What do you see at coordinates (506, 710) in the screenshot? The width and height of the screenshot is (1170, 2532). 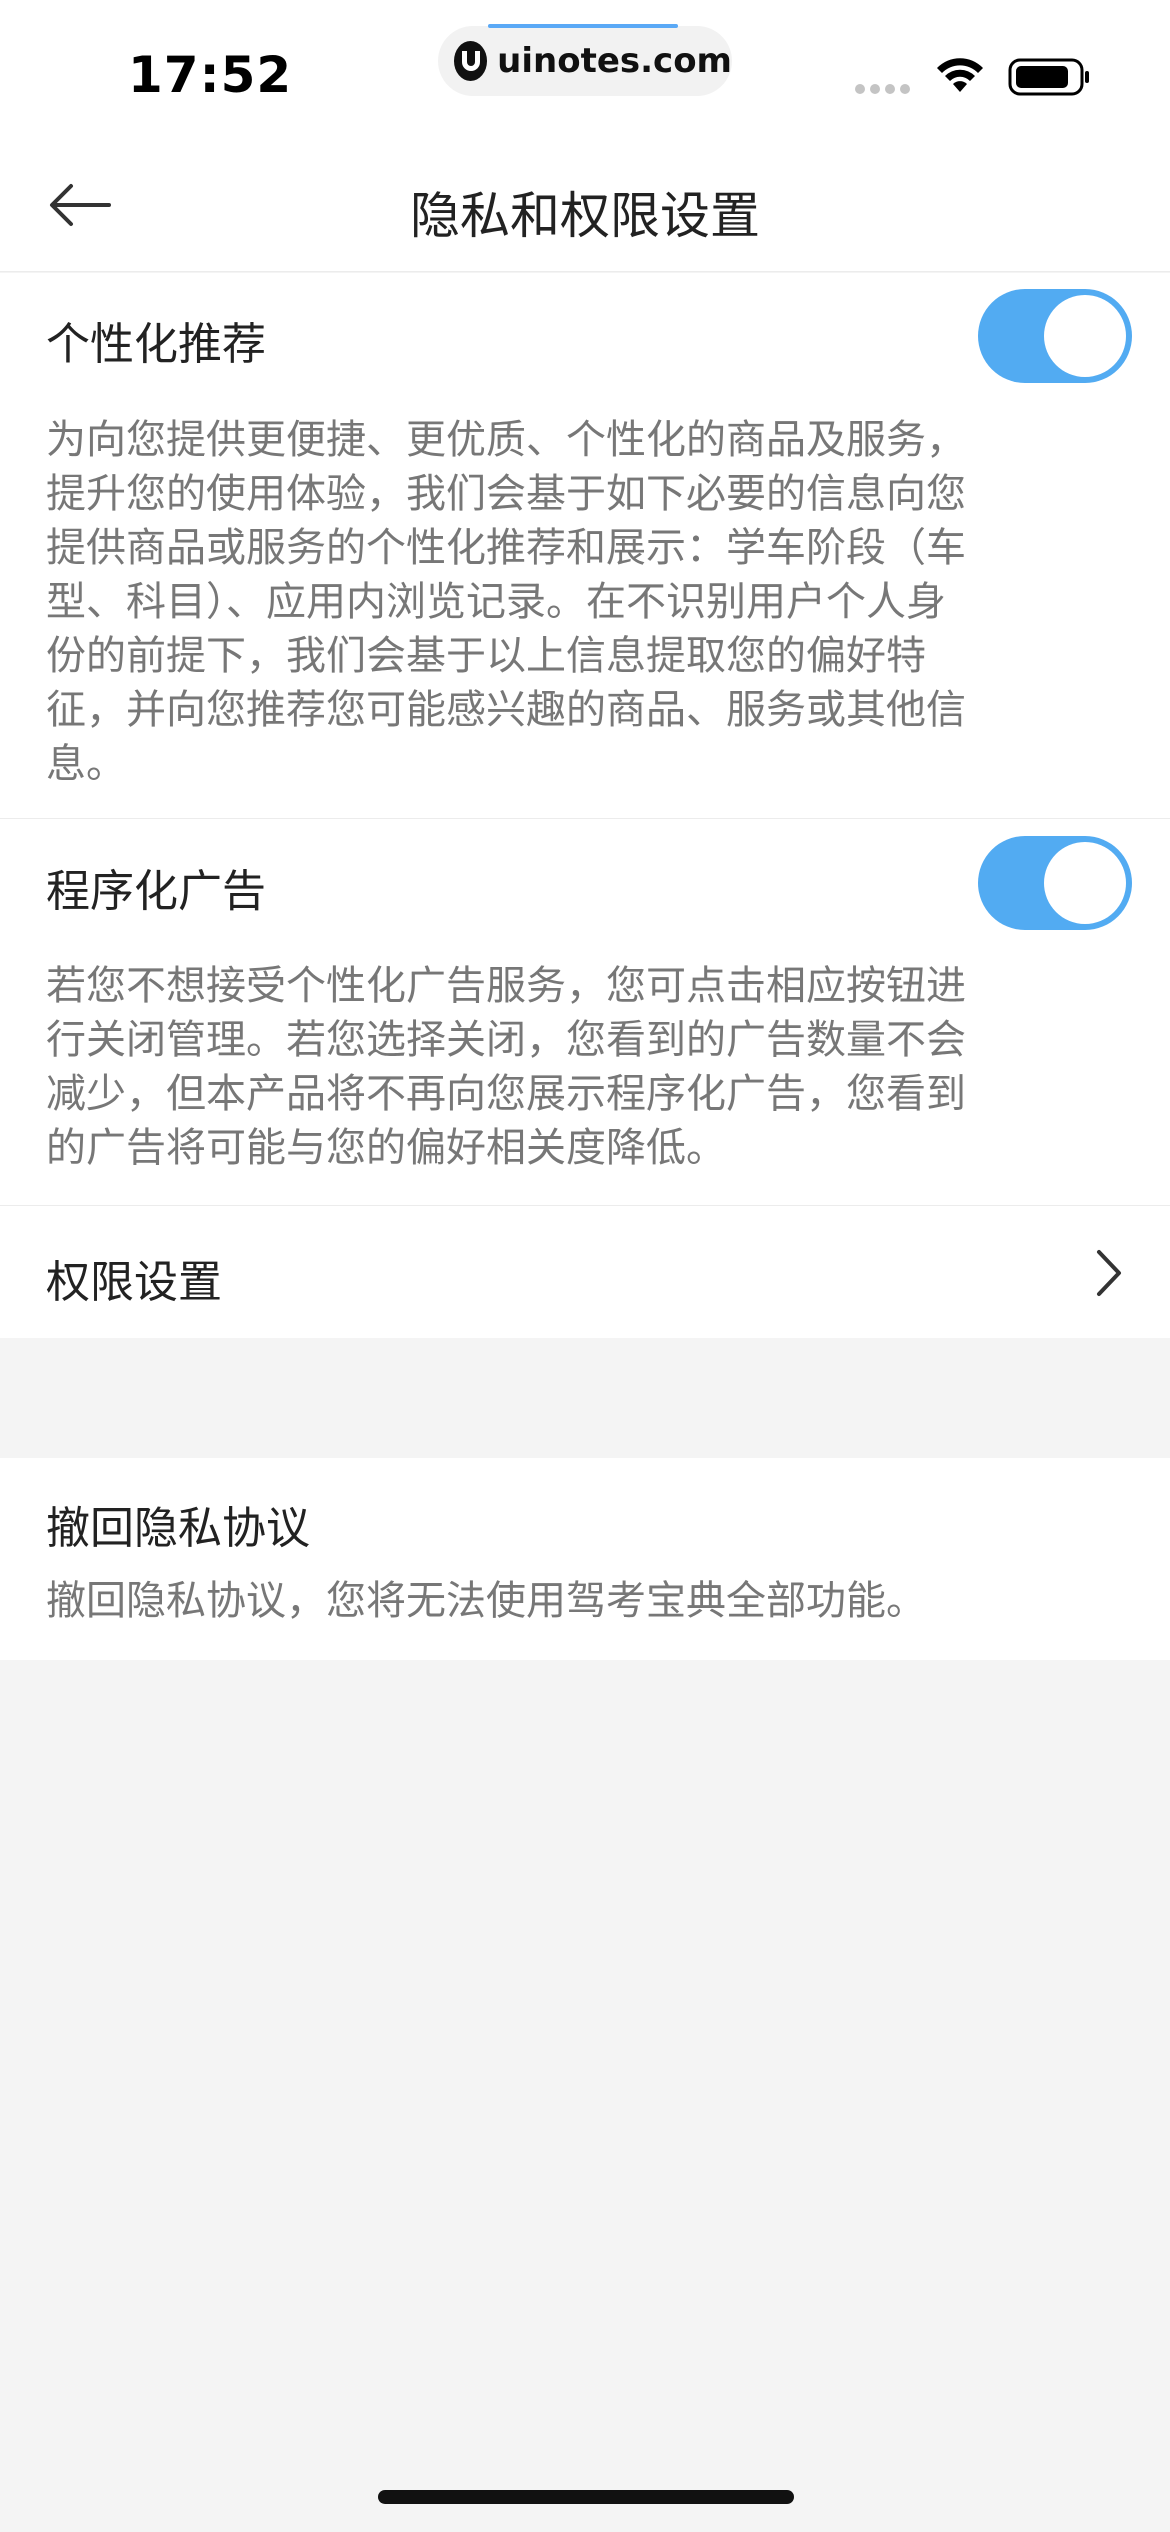 I see `desc-line: 征，并向您推荐您可能感兴趣的商品、服务或其他信` at bounding box center [506, 710].